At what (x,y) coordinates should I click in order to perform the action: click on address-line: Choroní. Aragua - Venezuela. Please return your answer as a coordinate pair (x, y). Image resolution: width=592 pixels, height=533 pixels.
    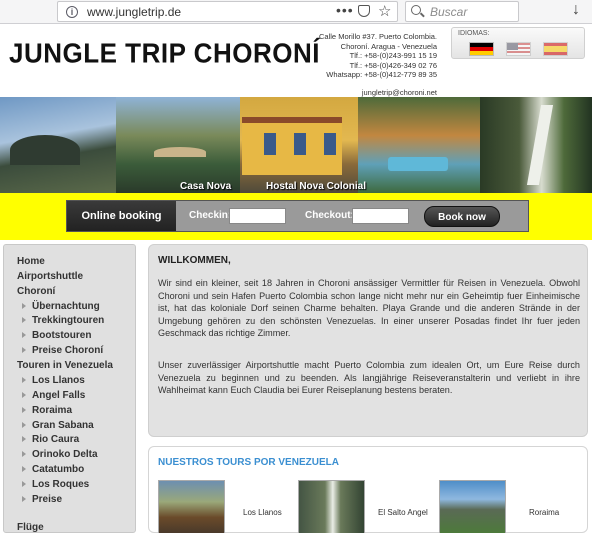
    Looking at the image, I should click on (388, 46).